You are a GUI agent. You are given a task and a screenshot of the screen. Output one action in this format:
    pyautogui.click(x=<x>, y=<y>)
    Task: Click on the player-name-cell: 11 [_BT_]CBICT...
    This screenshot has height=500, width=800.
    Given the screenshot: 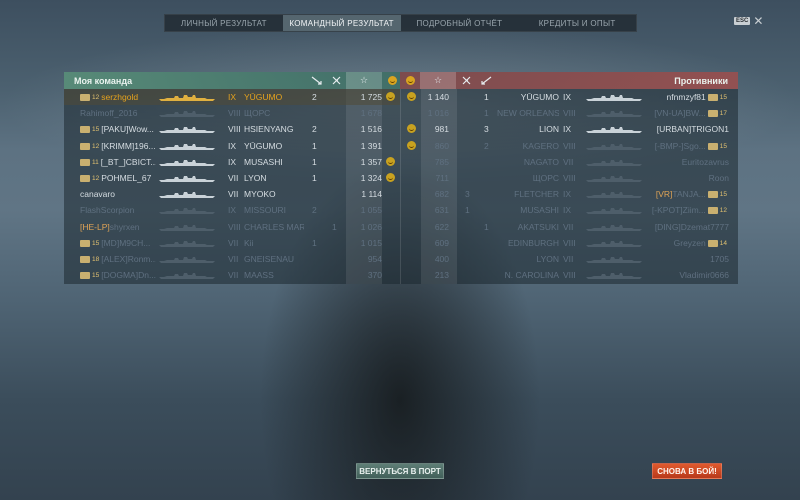 What is the action you would take?
    pyautogui.click(x=118, y=162)
    